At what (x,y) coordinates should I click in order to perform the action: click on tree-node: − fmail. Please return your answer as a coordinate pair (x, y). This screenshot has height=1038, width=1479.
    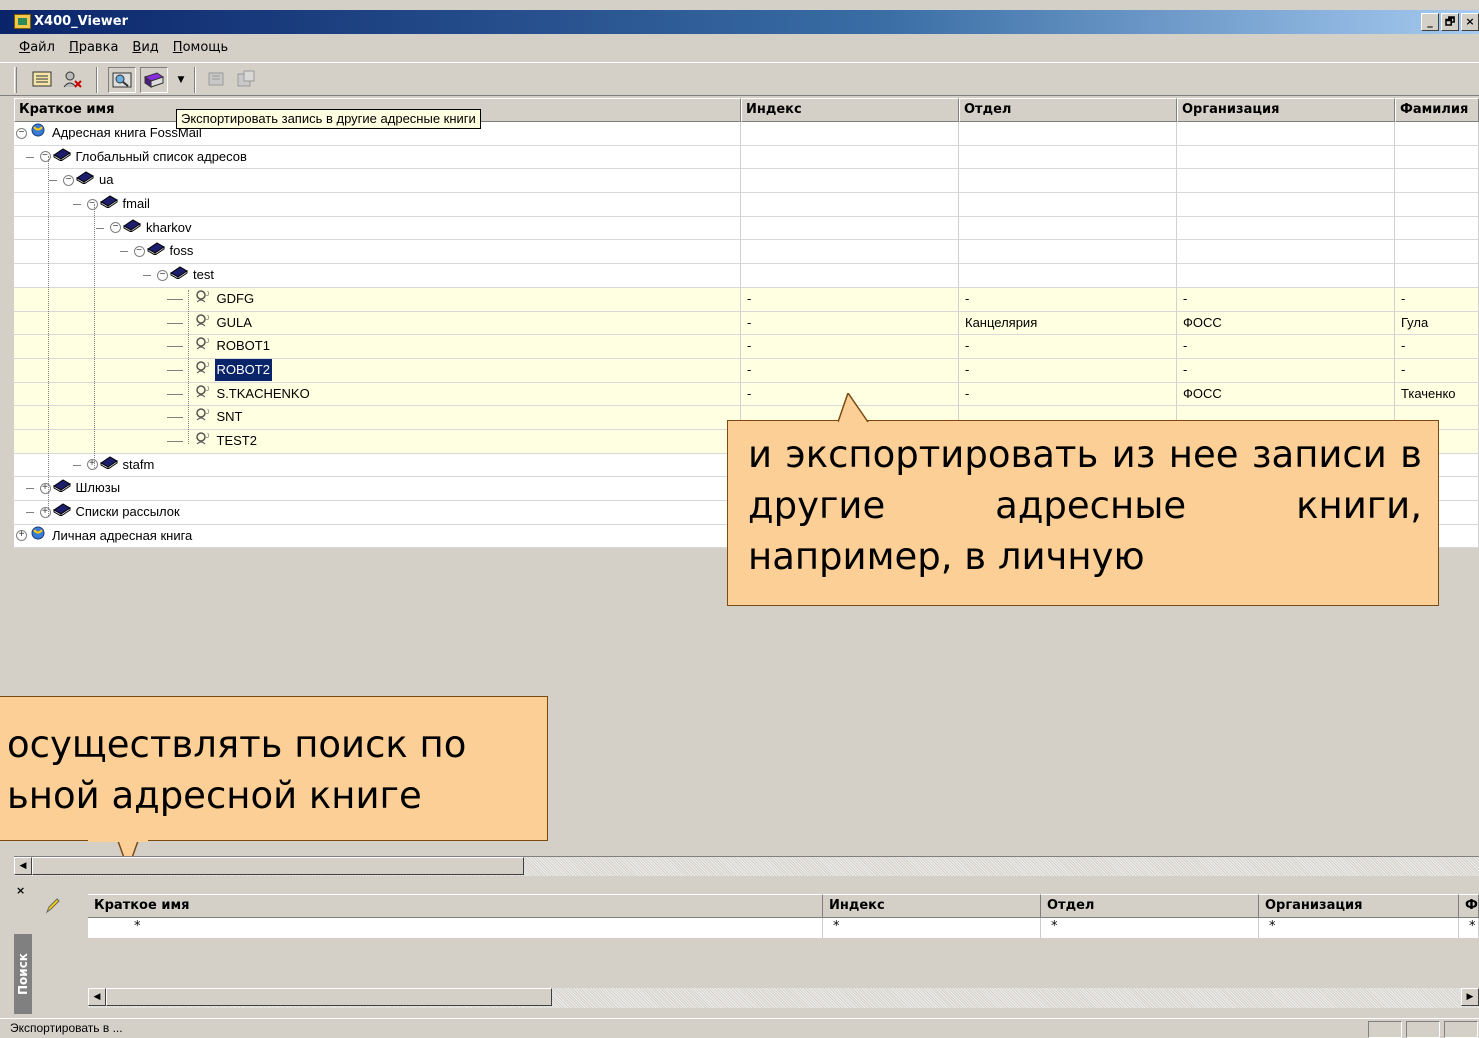
    Looking at the image, I should click on (119, 204).